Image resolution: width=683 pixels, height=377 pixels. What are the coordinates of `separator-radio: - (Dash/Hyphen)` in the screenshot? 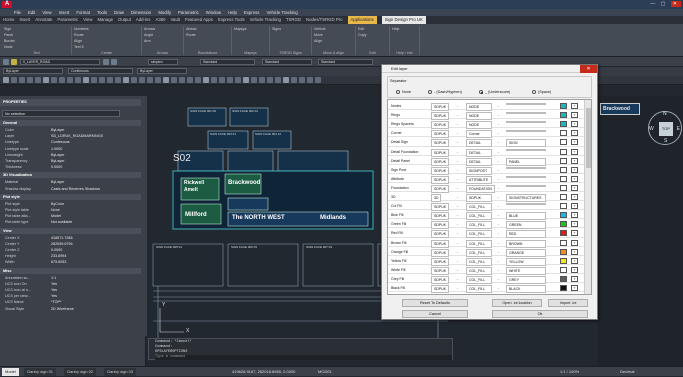 It's located at (445, 92).